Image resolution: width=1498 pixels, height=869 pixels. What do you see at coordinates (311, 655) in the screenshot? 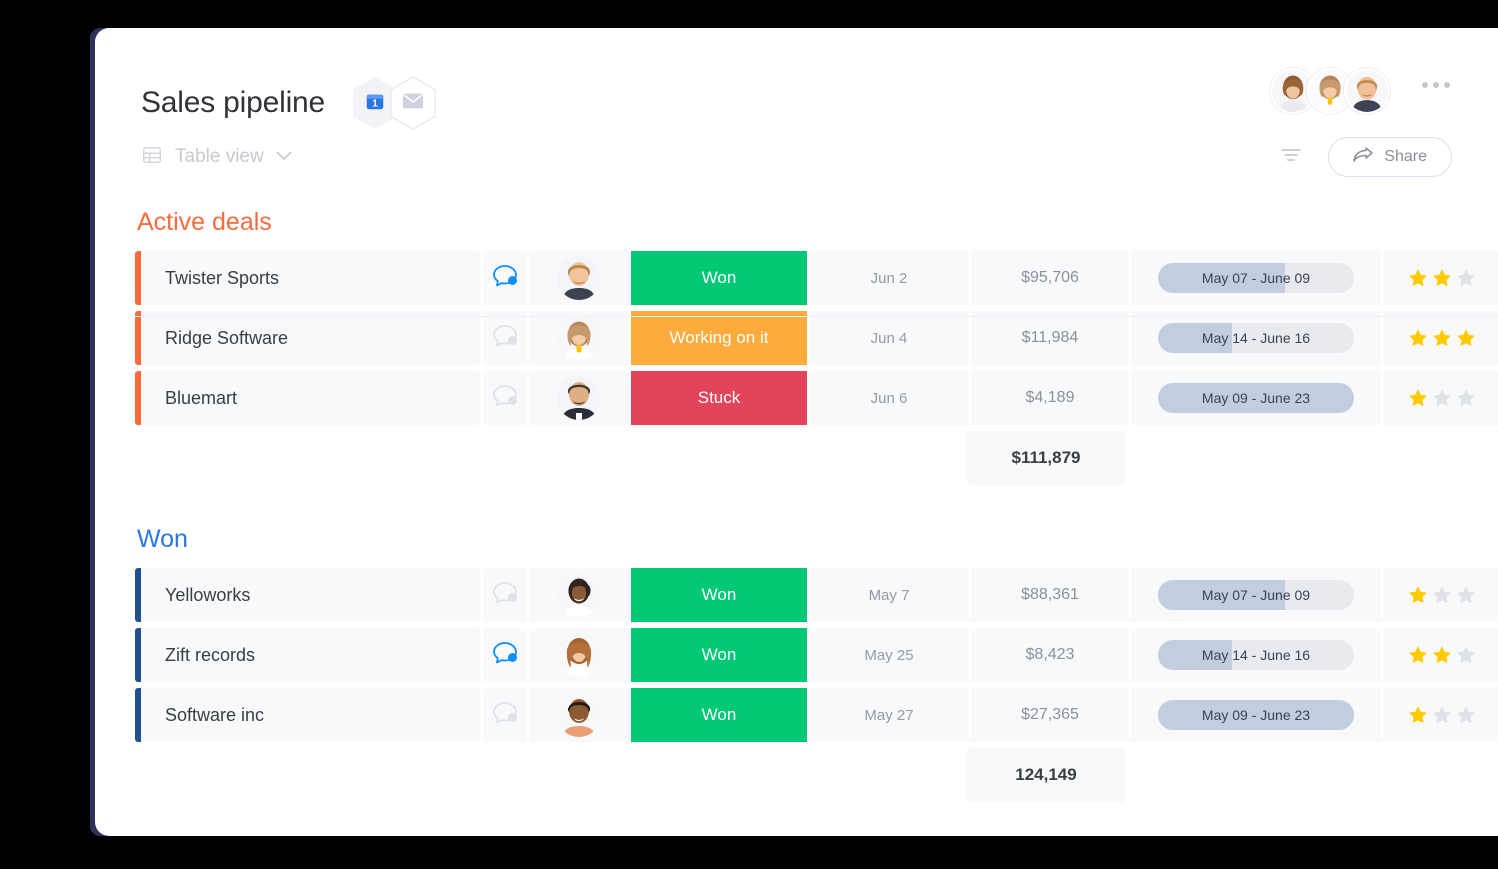
I see `row-name: Zift records` at bounding box center [311, 655].